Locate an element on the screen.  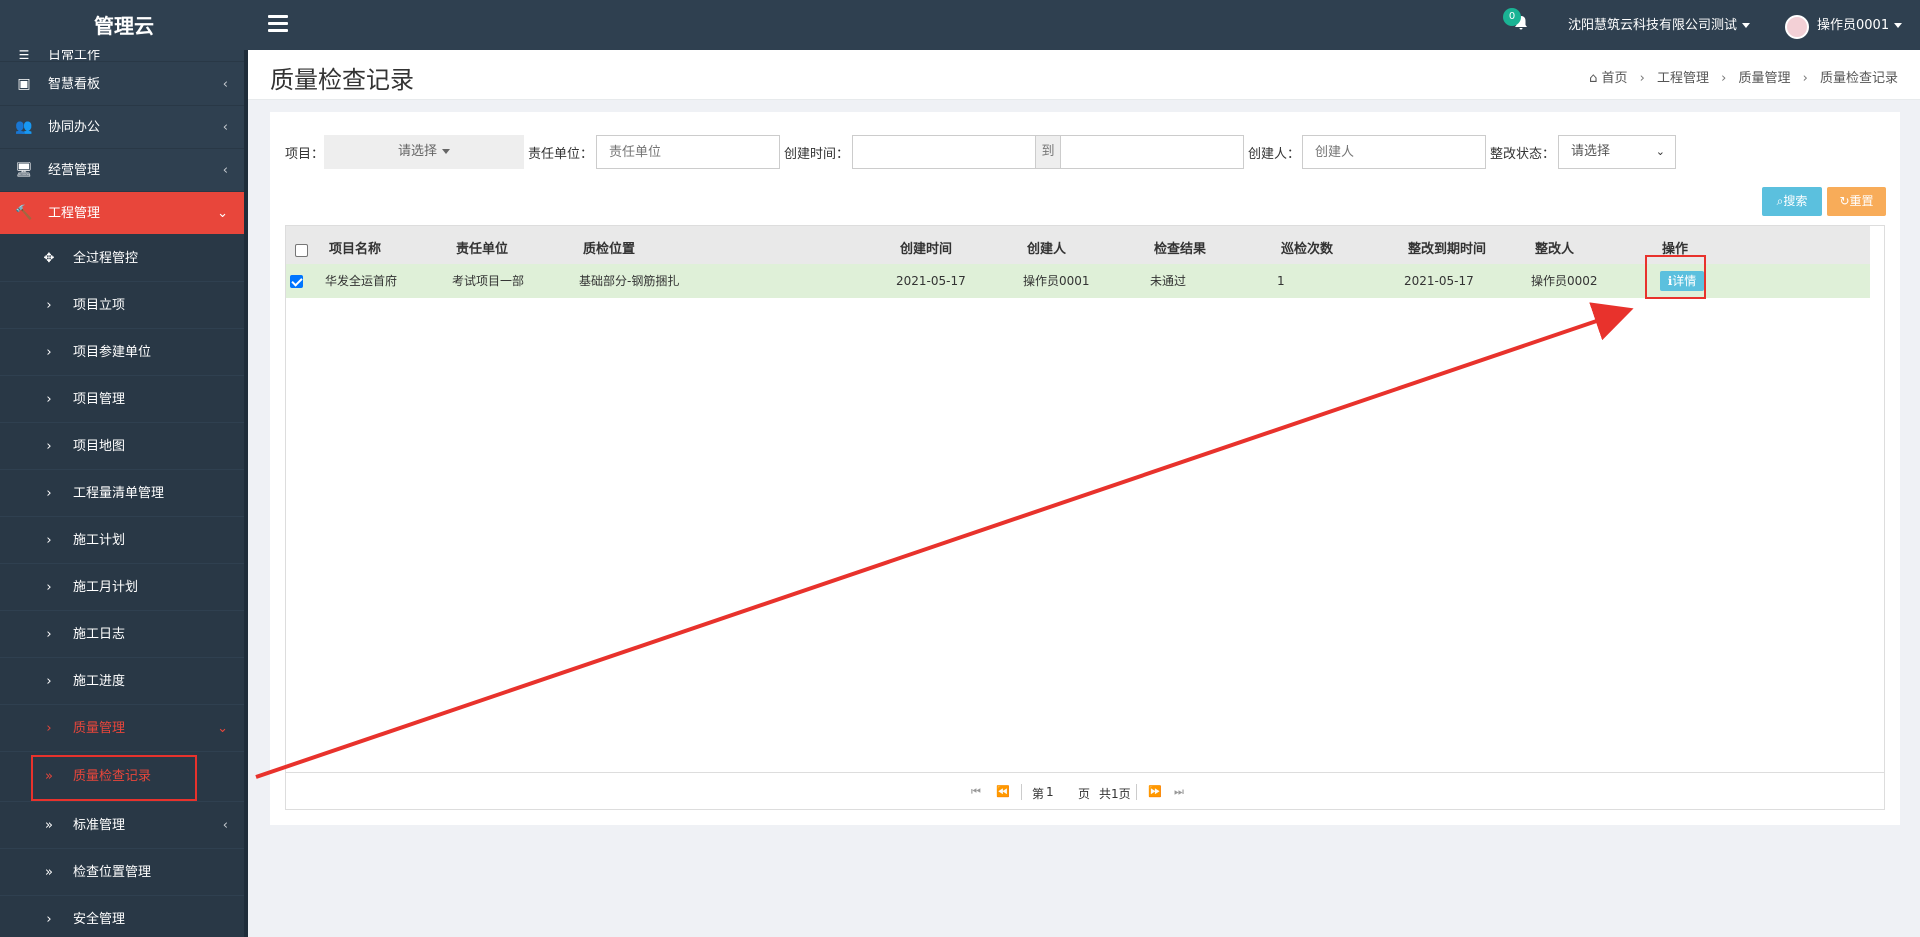
creator-input is located at coordinates (1394, 152).